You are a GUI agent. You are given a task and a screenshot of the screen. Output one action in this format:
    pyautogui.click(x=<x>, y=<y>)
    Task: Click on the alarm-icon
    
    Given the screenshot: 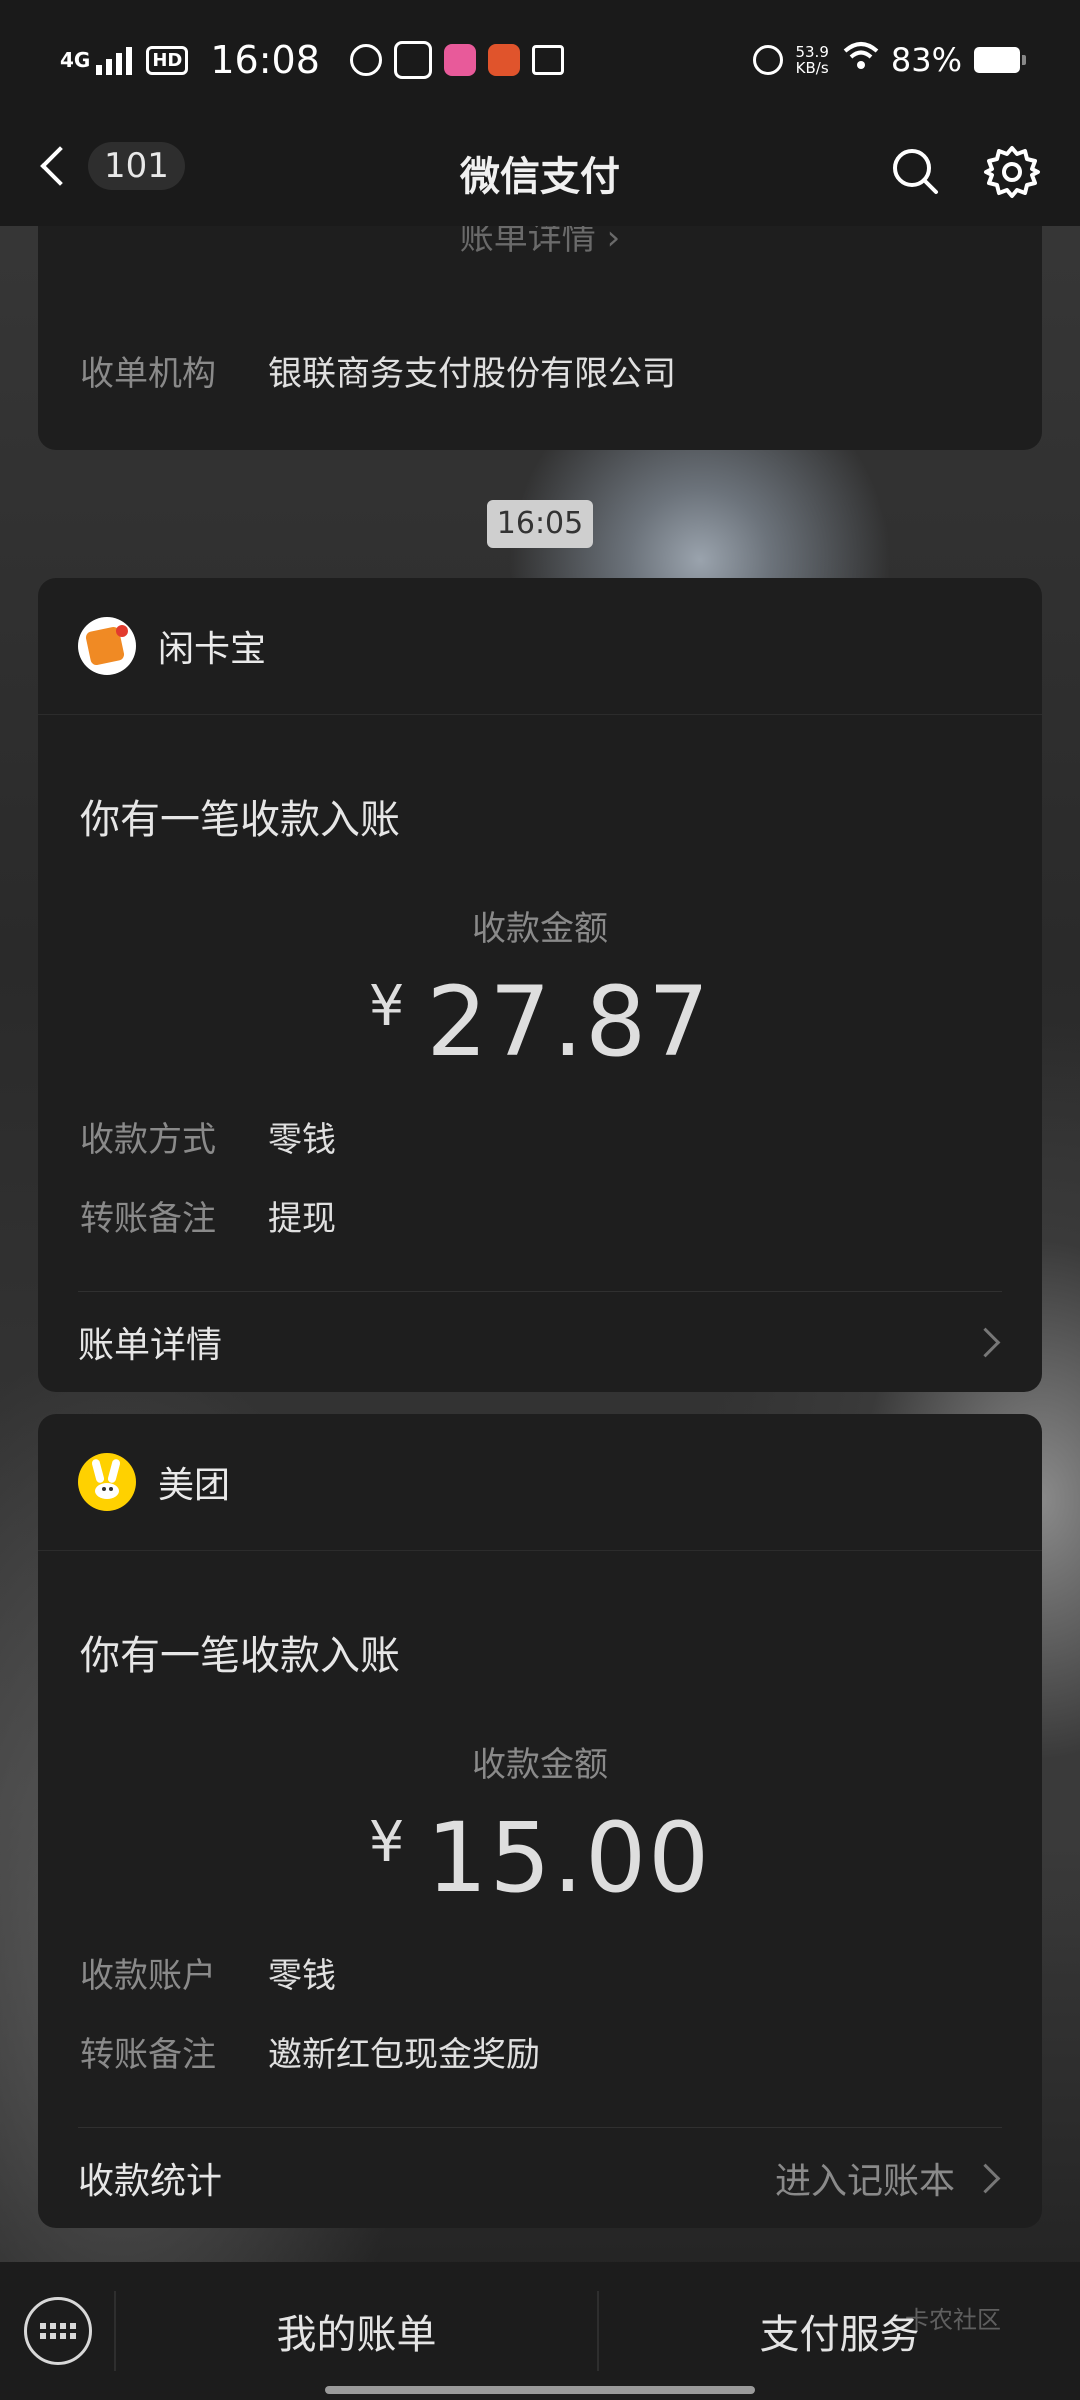 What is the action you would take?
    pyautogui.click(x=768, y=60)
    